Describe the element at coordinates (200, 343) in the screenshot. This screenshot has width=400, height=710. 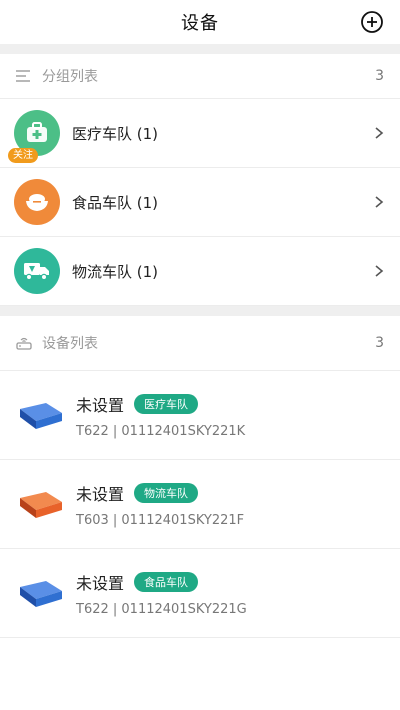
I see `device-list-header: 设备列表 3` at that location.